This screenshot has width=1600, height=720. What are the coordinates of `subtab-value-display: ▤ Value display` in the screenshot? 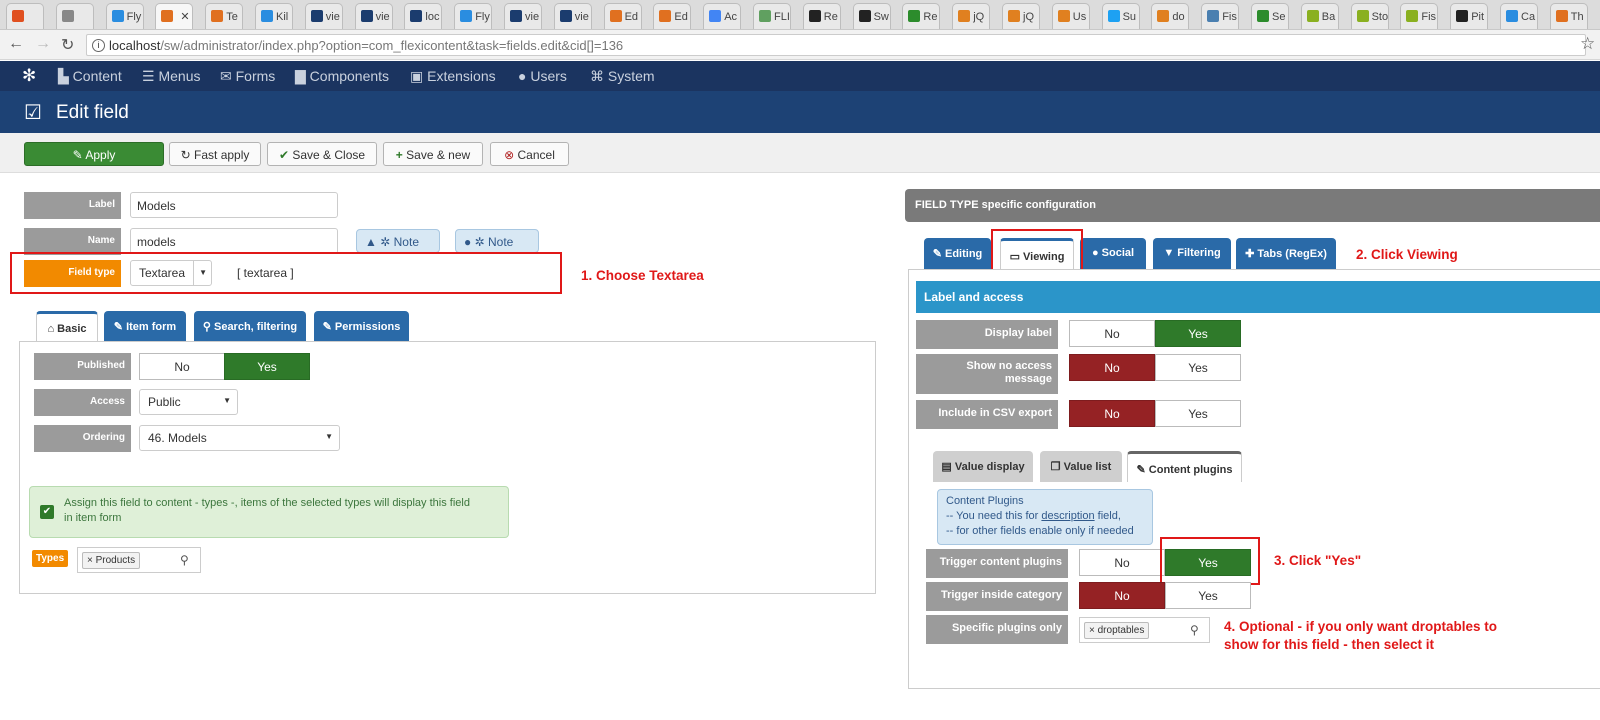 It's located at (983, 466).